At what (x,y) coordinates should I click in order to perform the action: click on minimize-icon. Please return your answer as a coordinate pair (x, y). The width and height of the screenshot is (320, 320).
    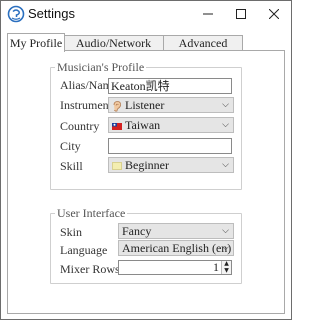
    Looking at the image, I should click on (208, 14).